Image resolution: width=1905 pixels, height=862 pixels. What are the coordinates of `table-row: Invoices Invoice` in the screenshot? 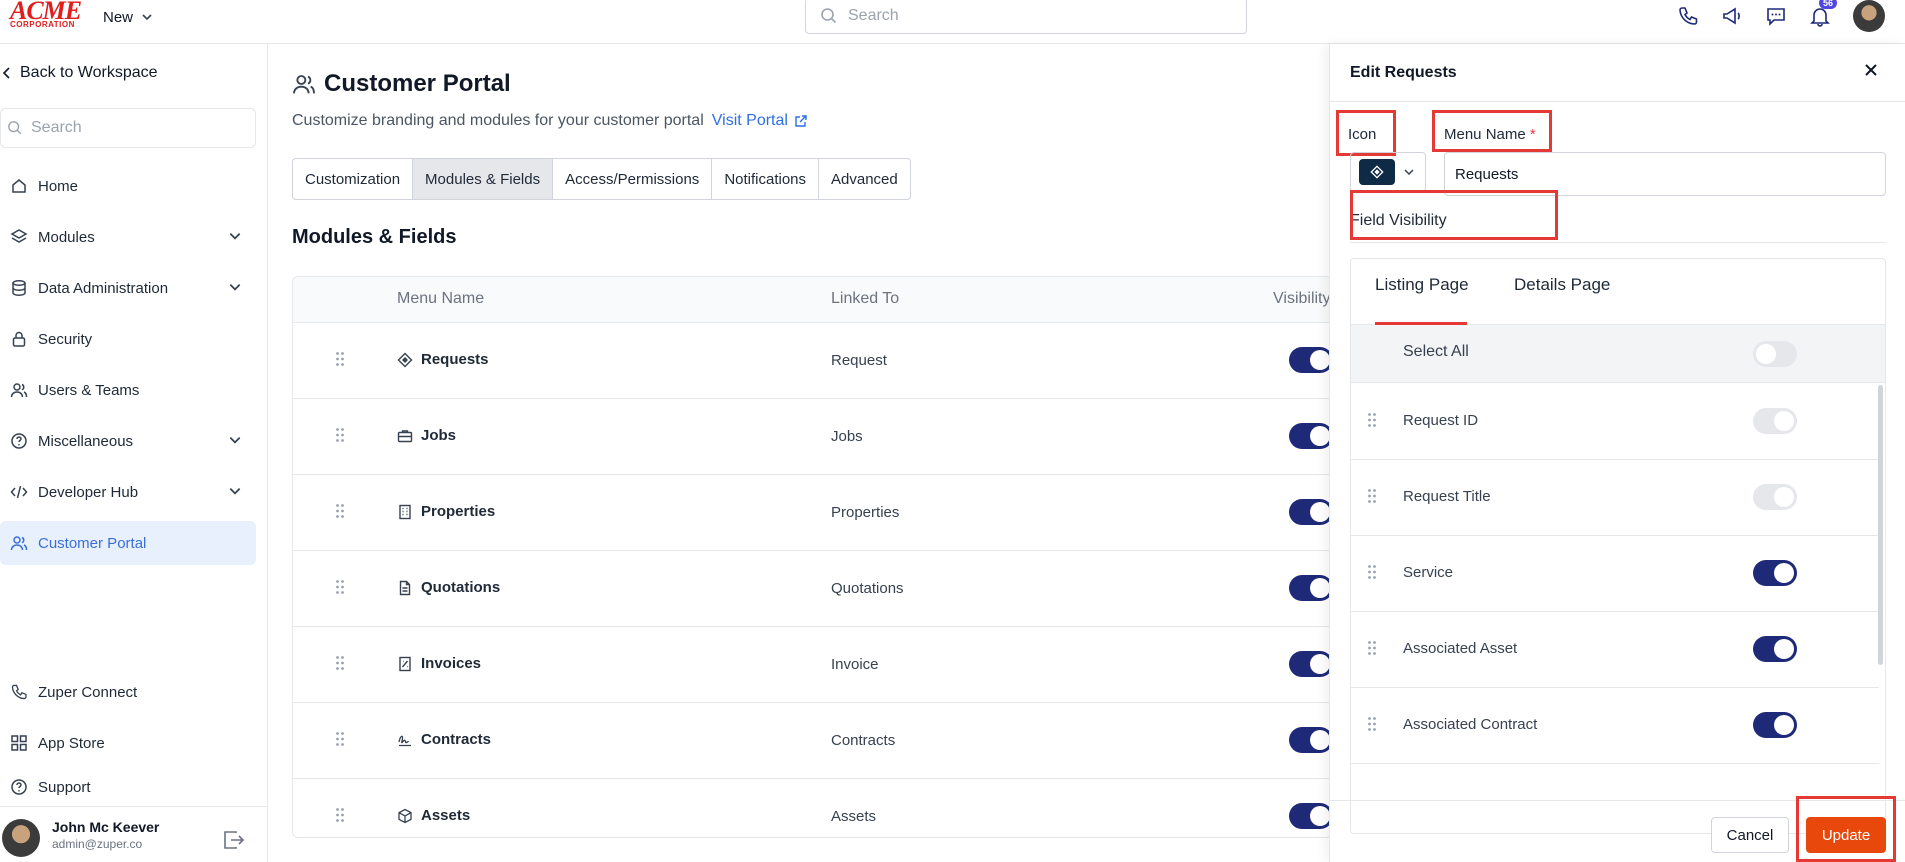 It's located at (812, 665).